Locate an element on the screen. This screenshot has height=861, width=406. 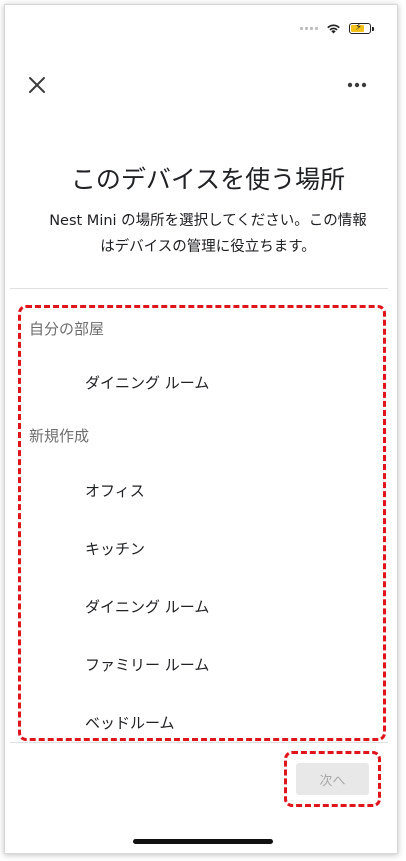
more-options-button is located at coordinates (357, 85).